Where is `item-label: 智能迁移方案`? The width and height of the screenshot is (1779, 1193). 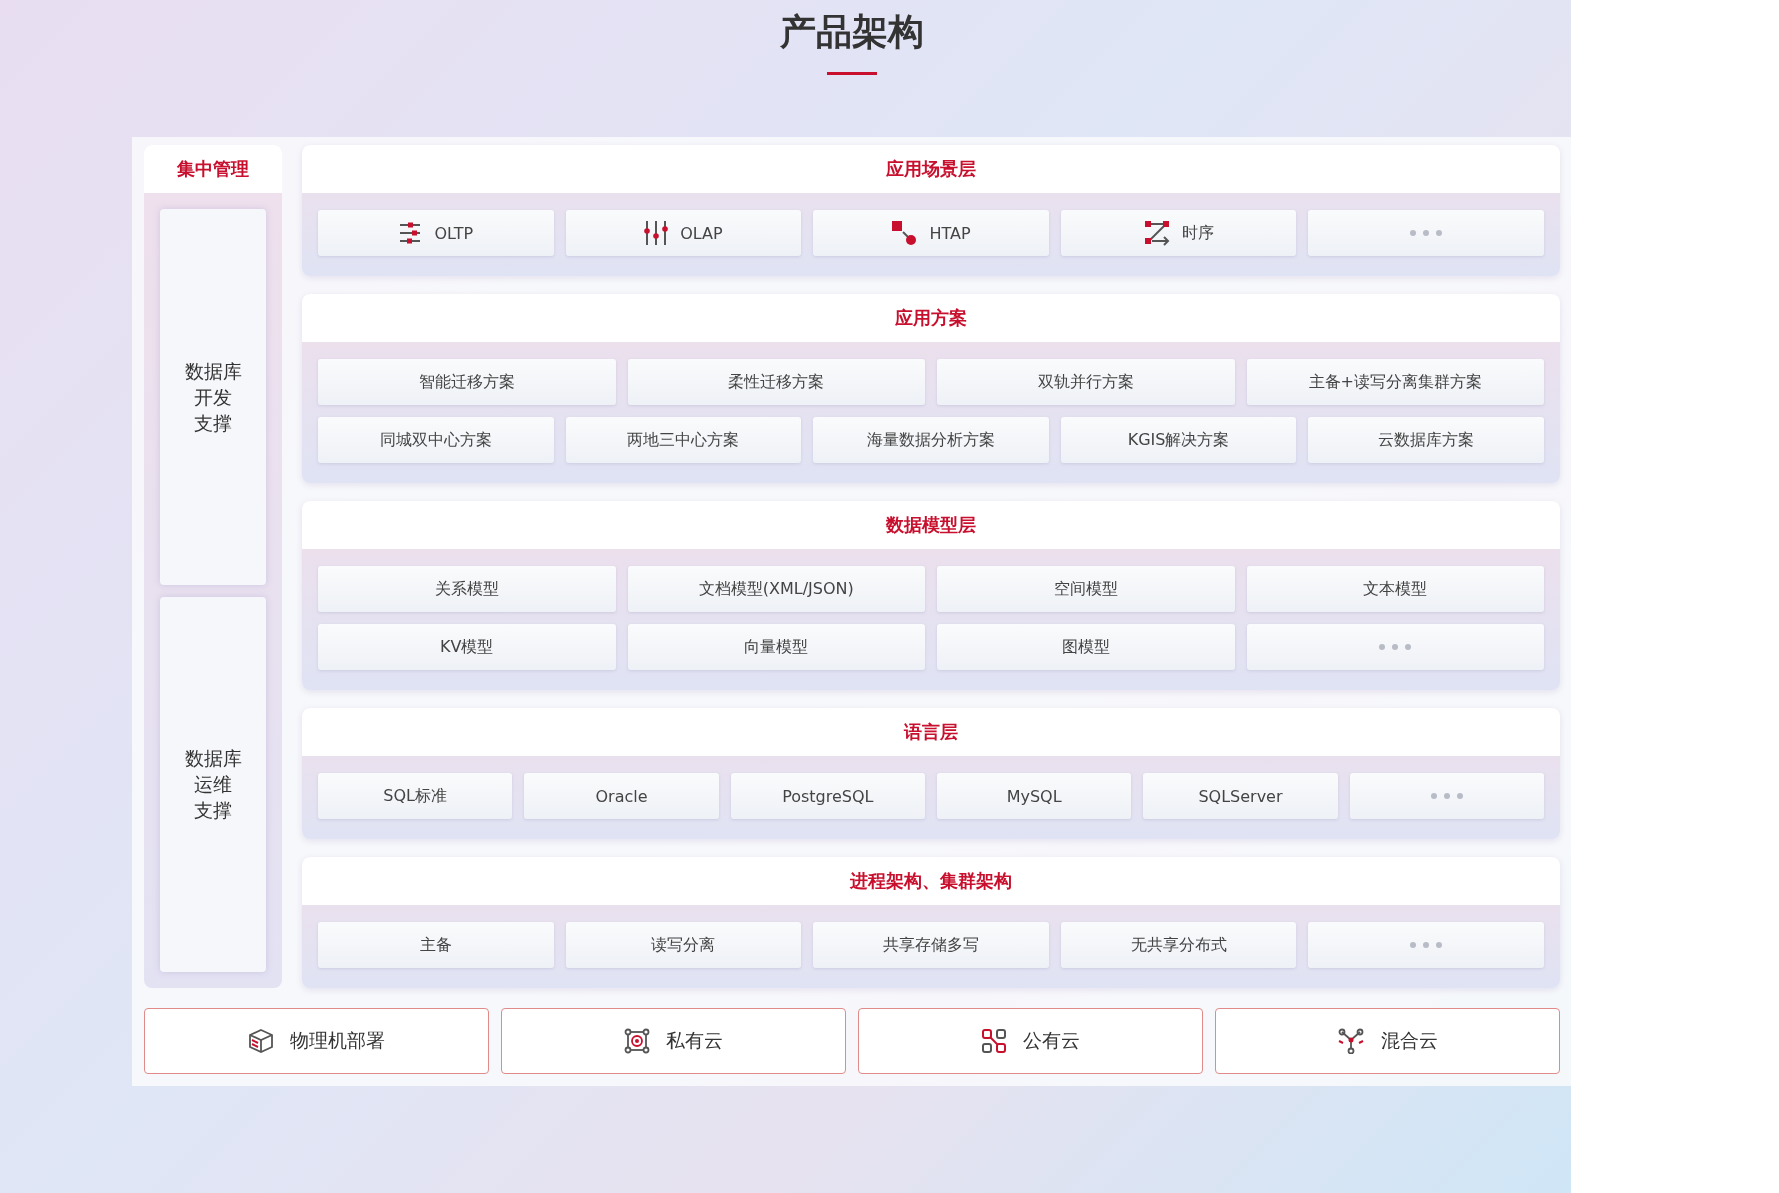
item-label: 智能迁移方案 is located at coordinates (466, 382).